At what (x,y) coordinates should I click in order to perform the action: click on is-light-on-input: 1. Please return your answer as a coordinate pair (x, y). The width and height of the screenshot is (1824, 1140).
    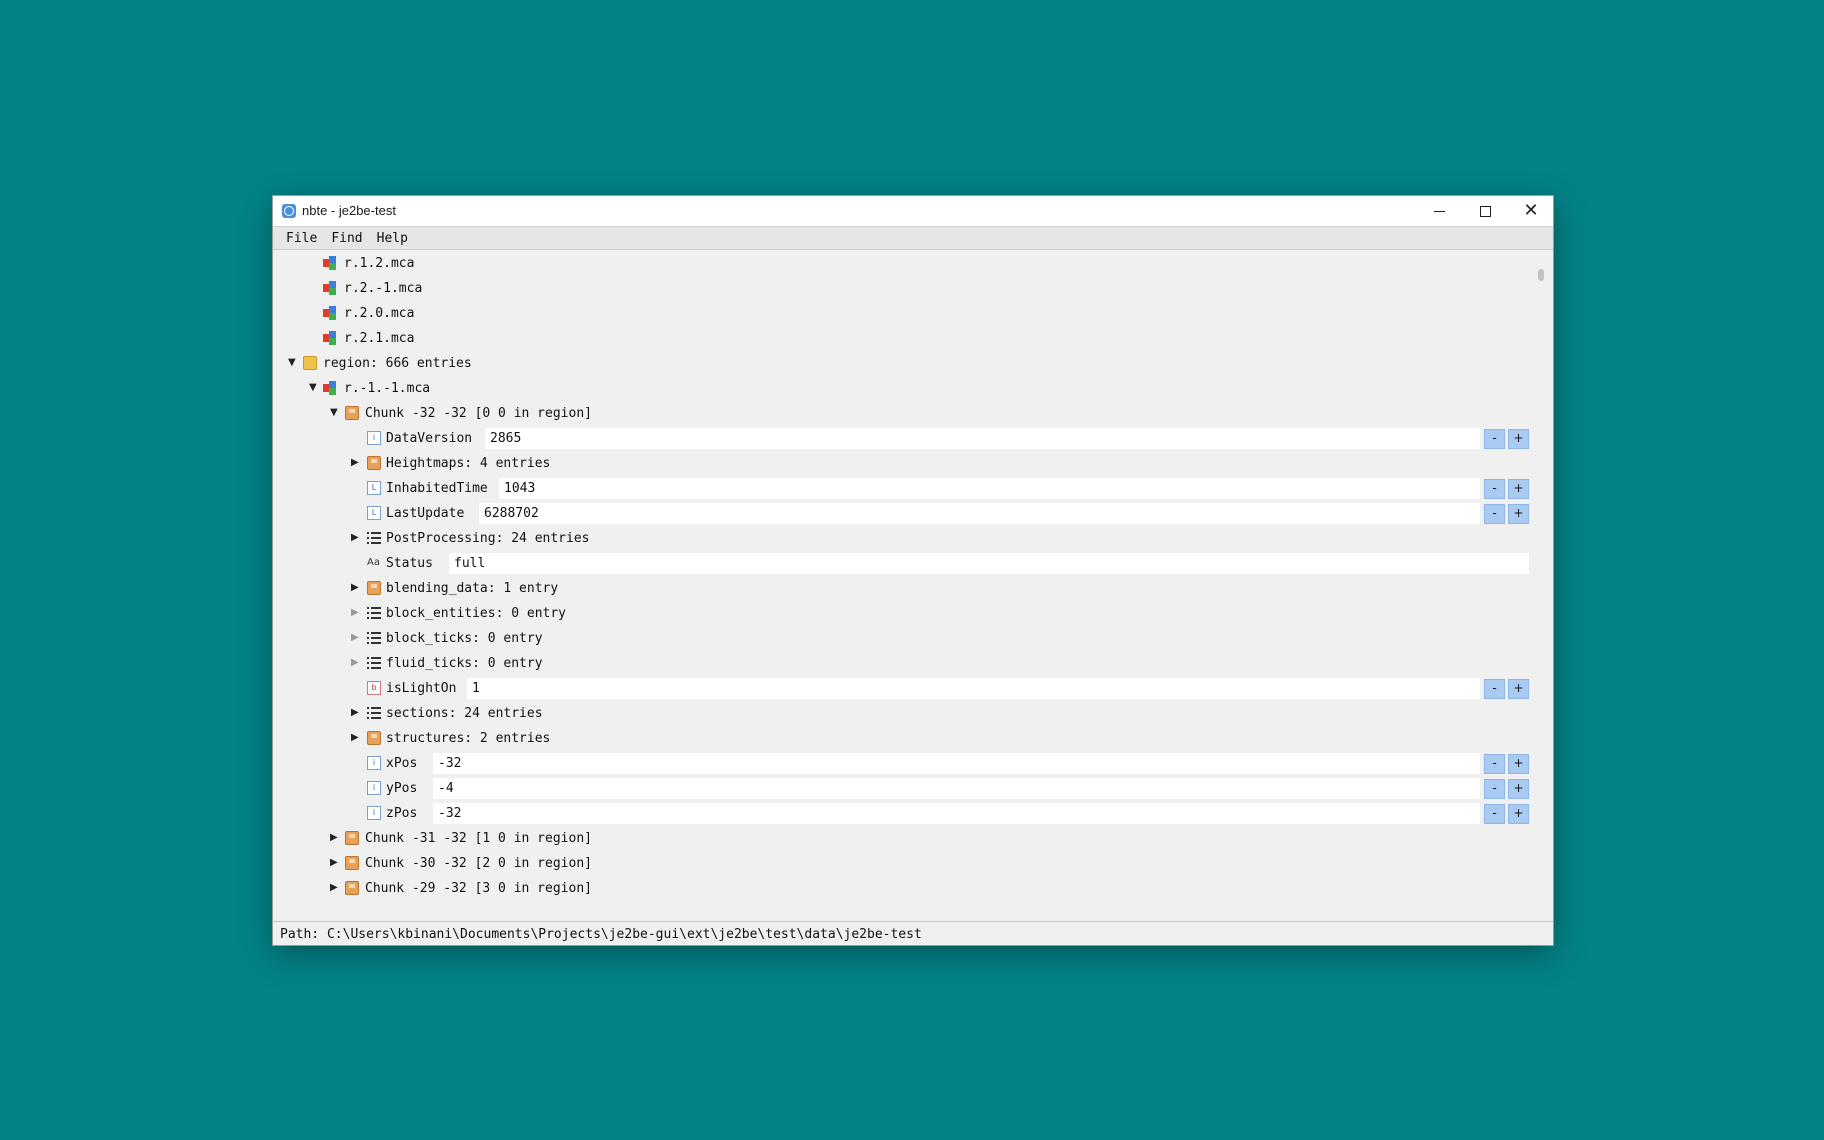
    Looking at the image, I should click on (973, 688).